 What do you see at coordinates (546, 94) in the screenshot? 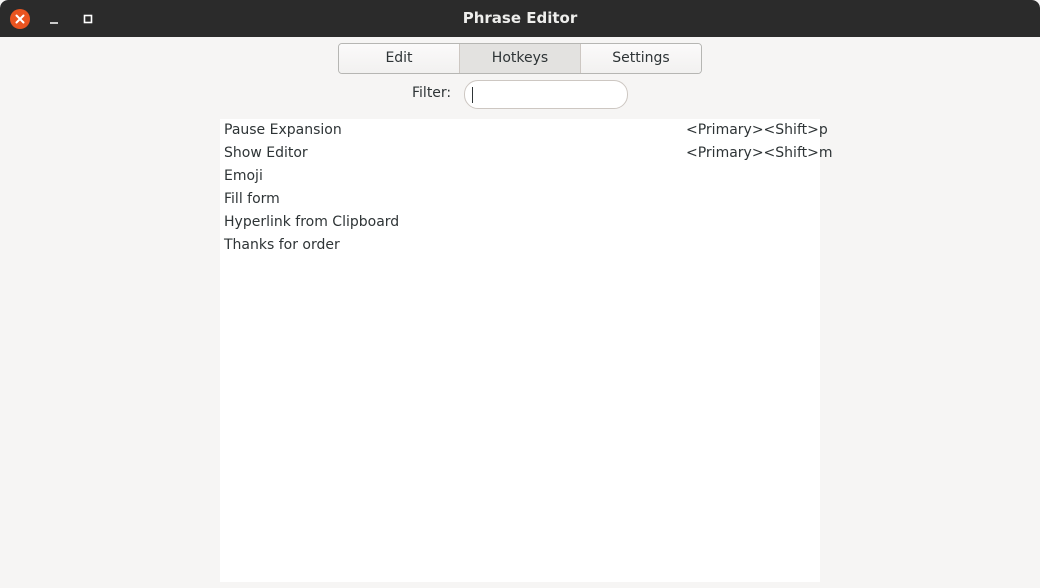
I see `filter-input` at bounding box center [546, 94].